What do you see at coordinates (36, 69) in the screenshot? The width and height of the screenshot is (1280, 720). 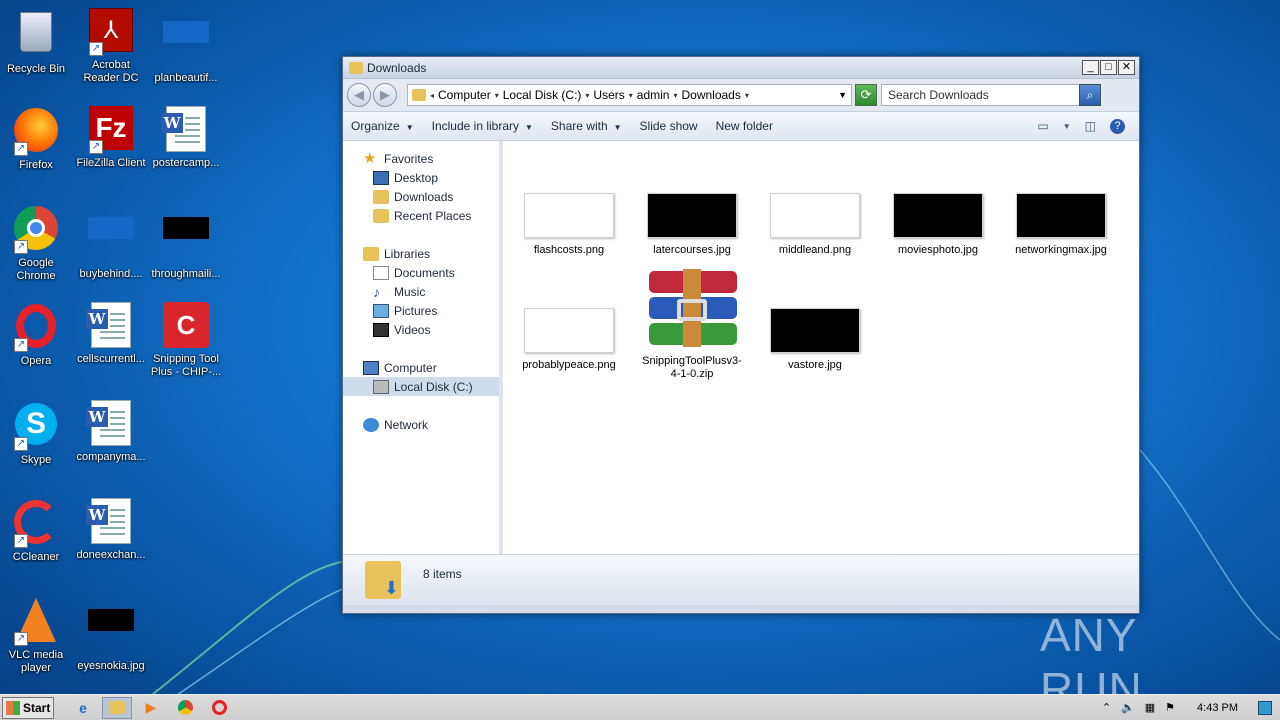 I see `desktop-icon-label: Recycle Bin` at bounding box center [36, 69].